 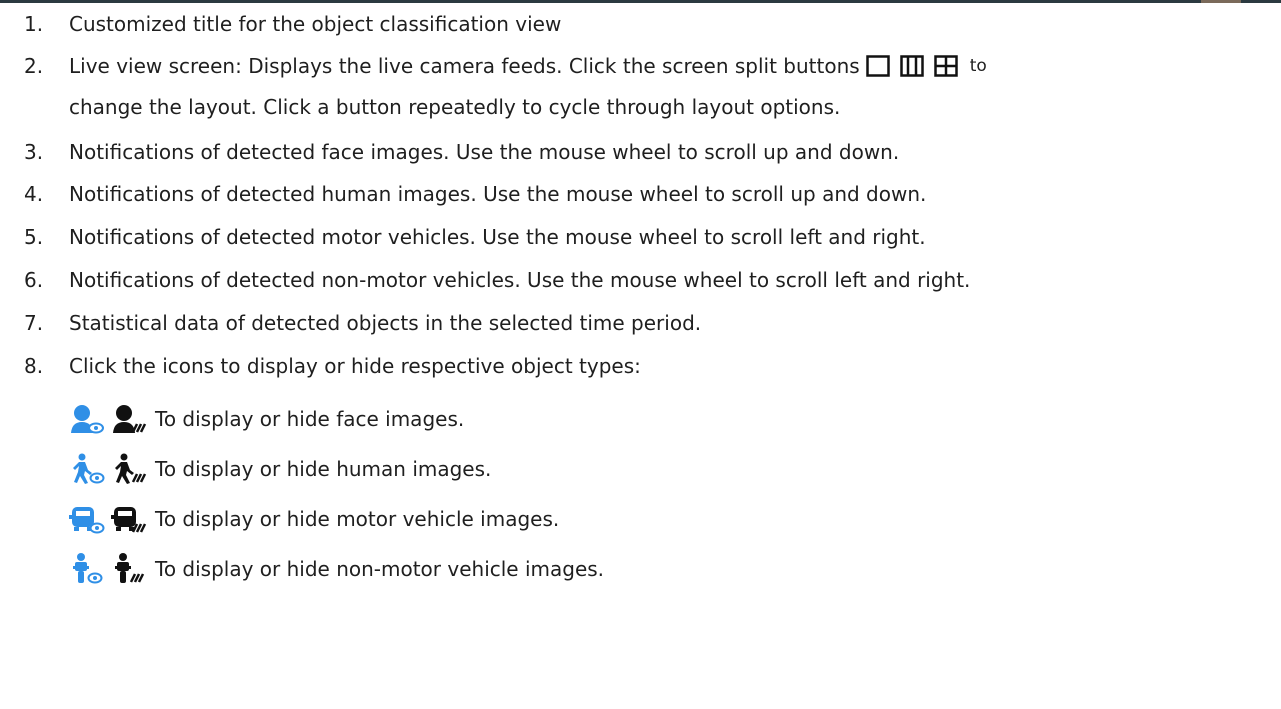 What do you see at coordinates (34, 237) in the screenshot?
I see `item-number: 5.` at bounding box center [34, 237].